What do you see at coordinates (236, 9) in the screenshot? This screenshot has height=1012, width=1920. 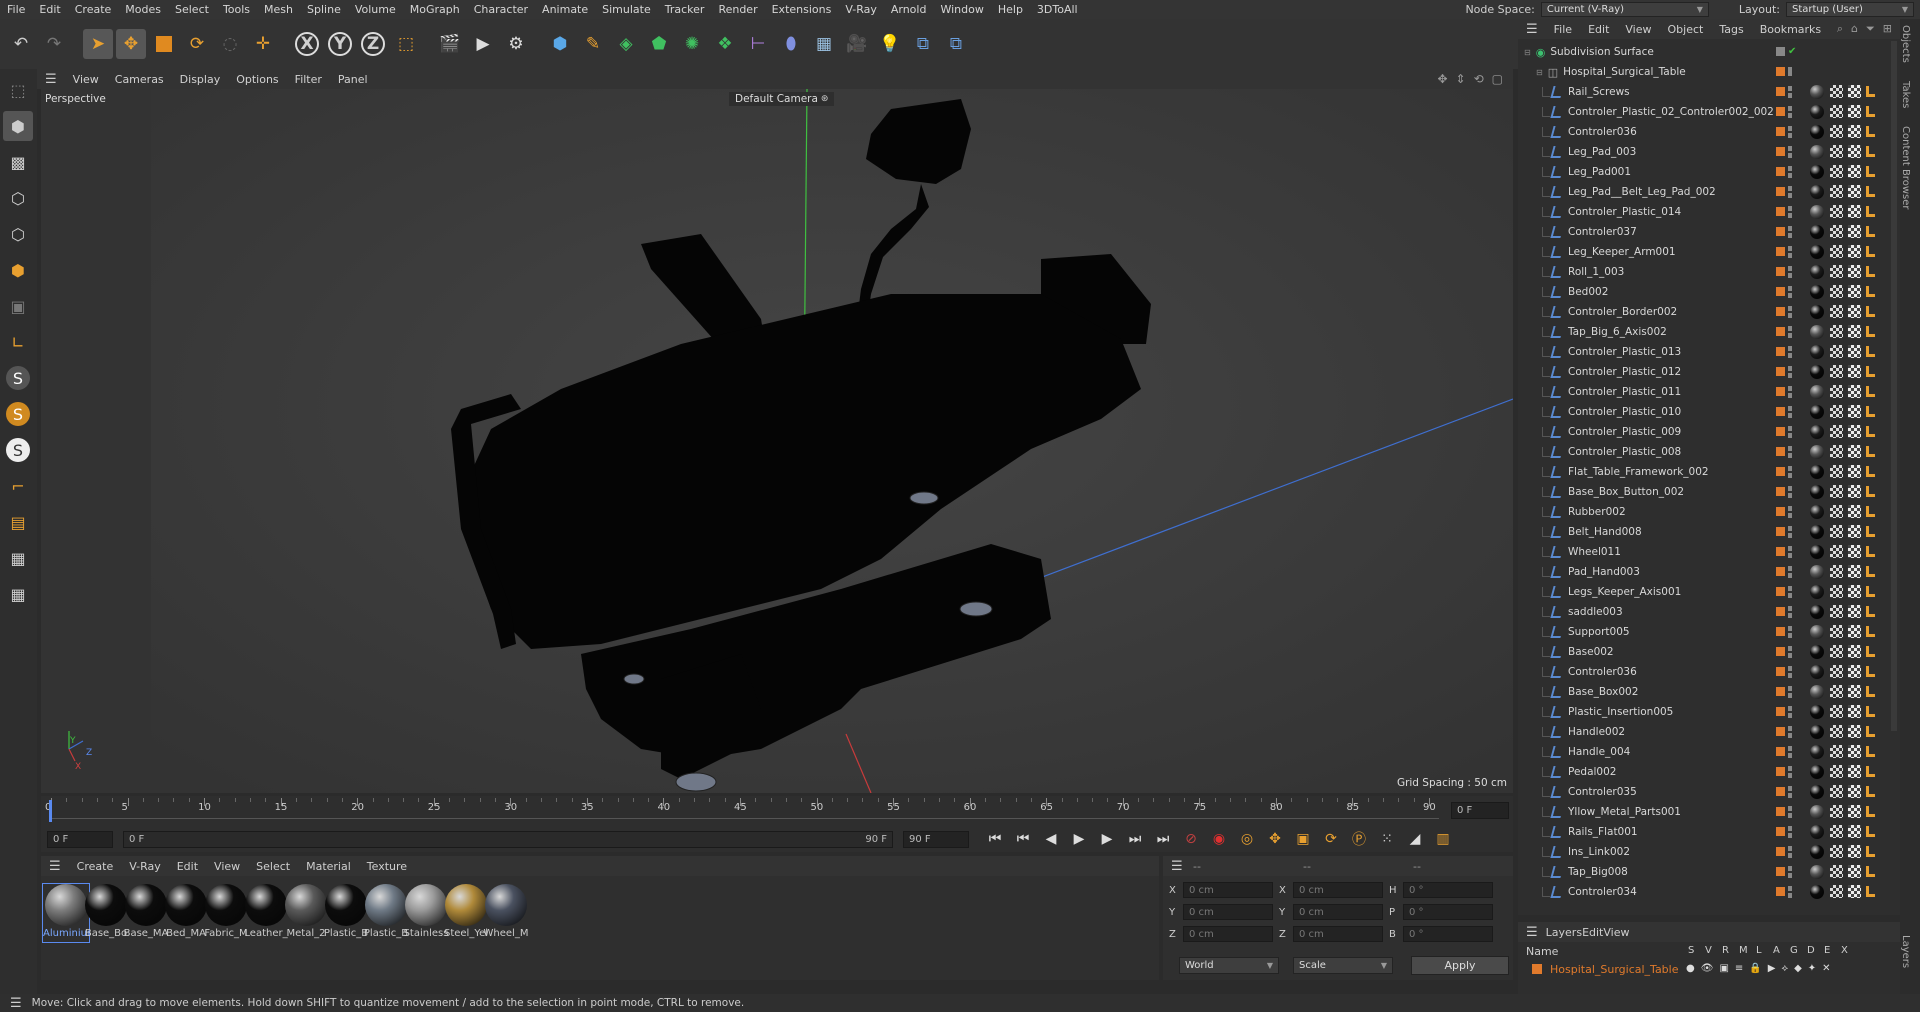 I see `menu-item: Tools` at bounding box center [236, 9].